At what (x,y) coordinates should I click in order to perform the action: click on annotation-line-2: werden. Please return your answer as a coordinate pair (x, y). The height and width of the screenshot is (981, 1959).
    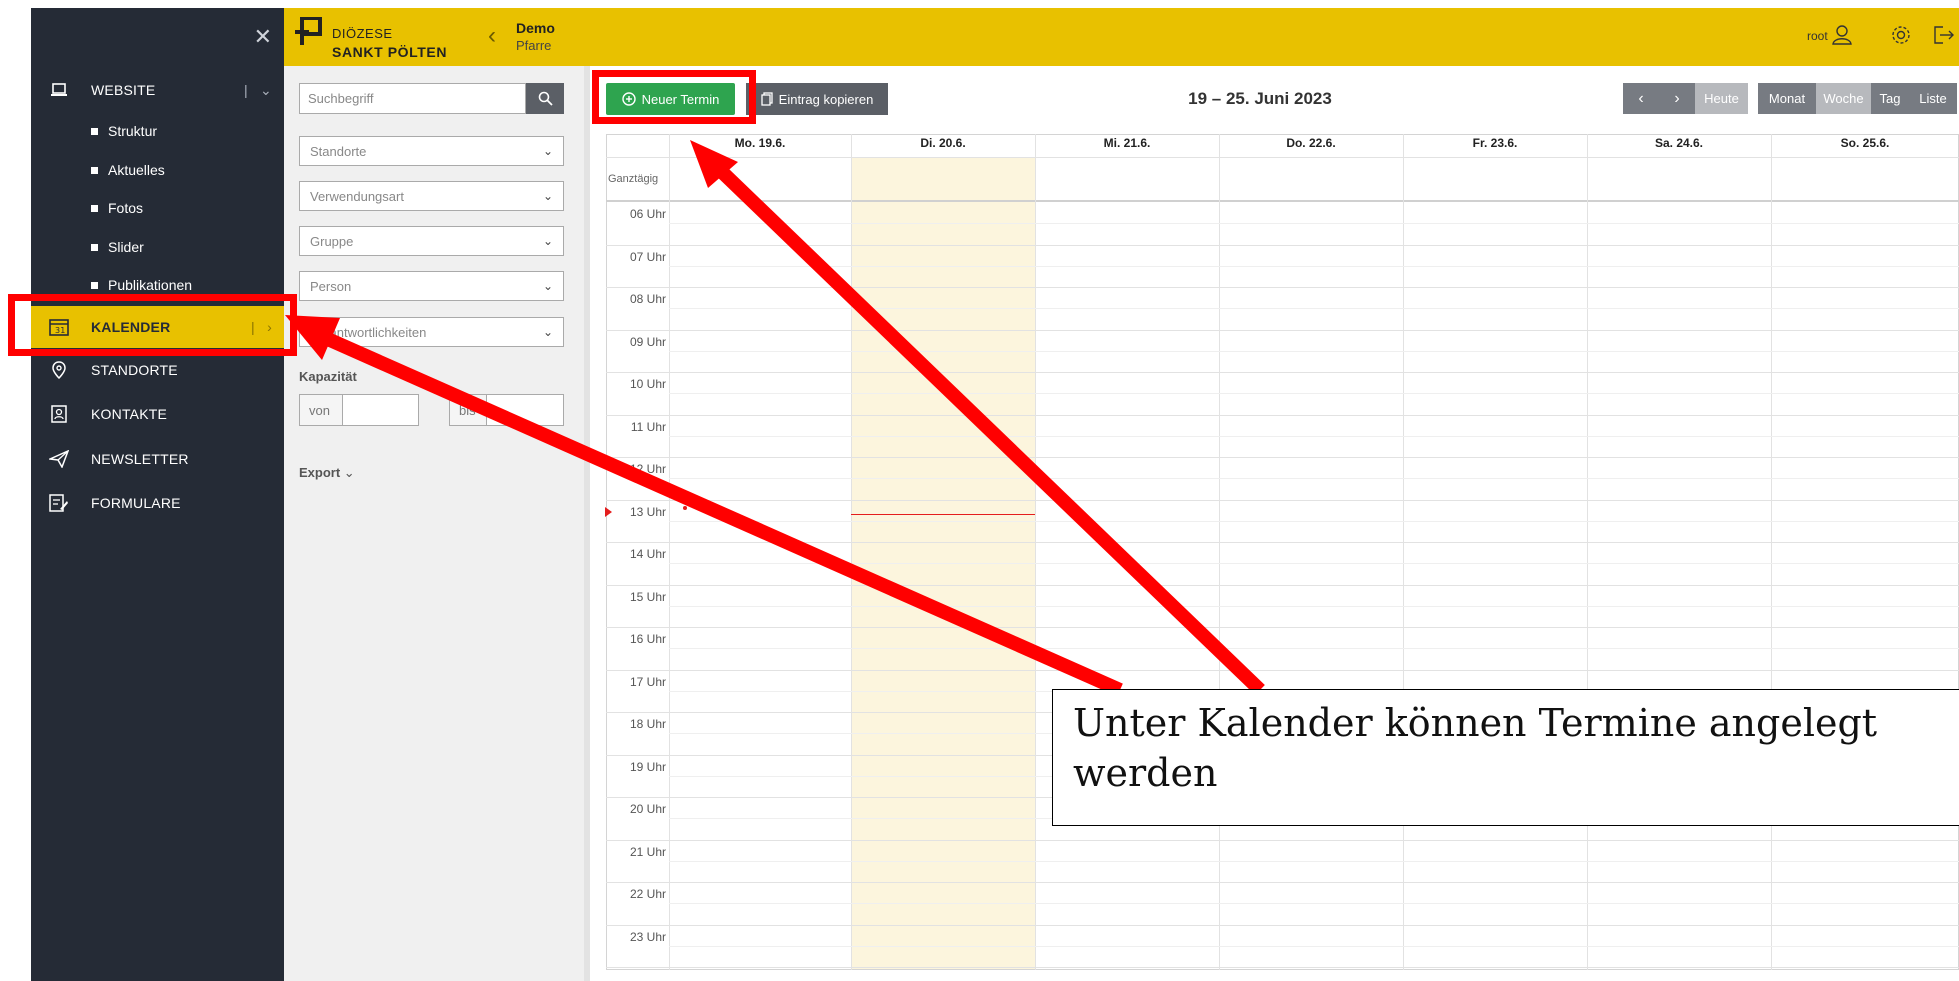
    Looking at the image, I should click on (1145, 773).